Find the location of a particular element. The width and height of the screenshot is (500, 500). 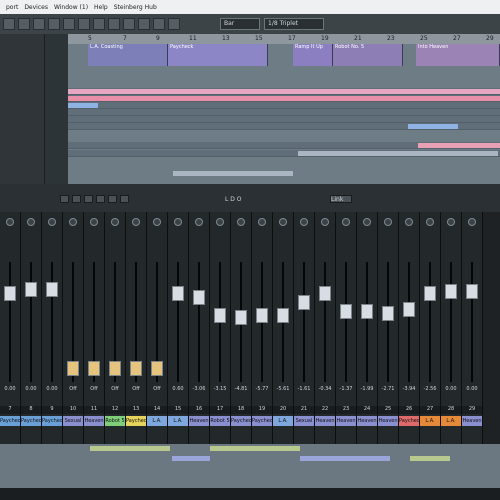

mute-tool-icon is located at coordinates (99, 24).